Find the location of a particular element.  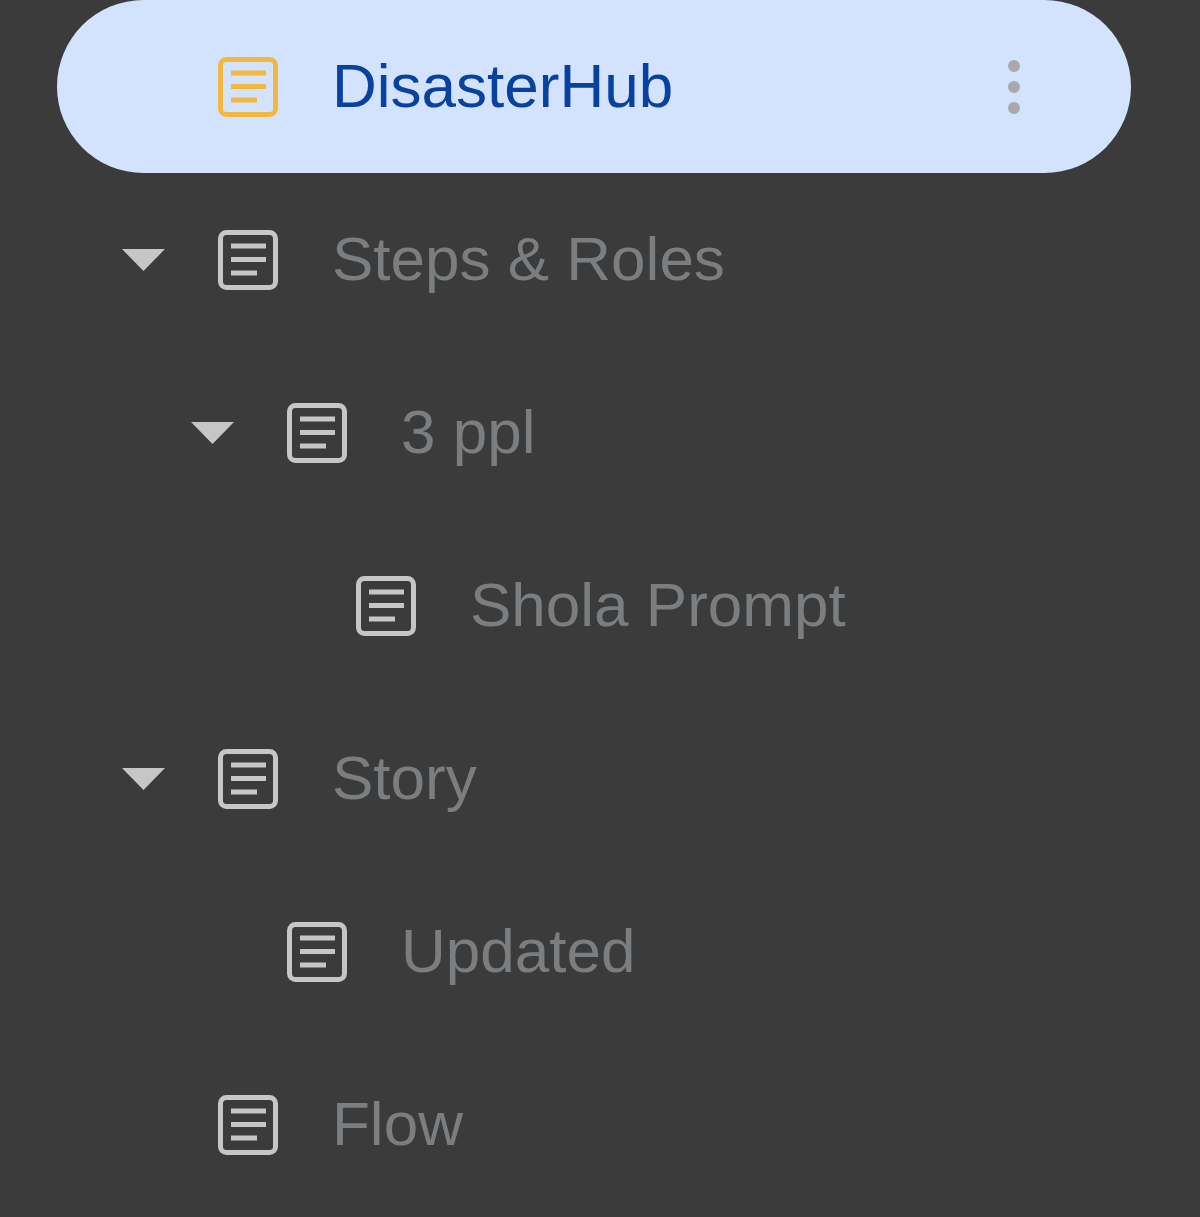

document-tab: DisasterHub is located at coordinates (594, 86).